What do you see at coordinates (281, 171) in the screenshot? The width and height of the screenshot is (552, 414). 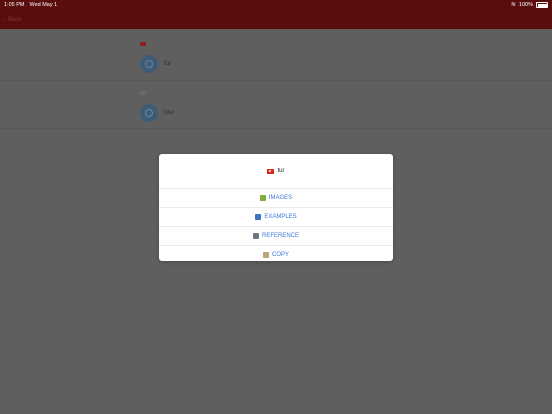 I see `dialog-word: tur` at bounding box center [281, 171].